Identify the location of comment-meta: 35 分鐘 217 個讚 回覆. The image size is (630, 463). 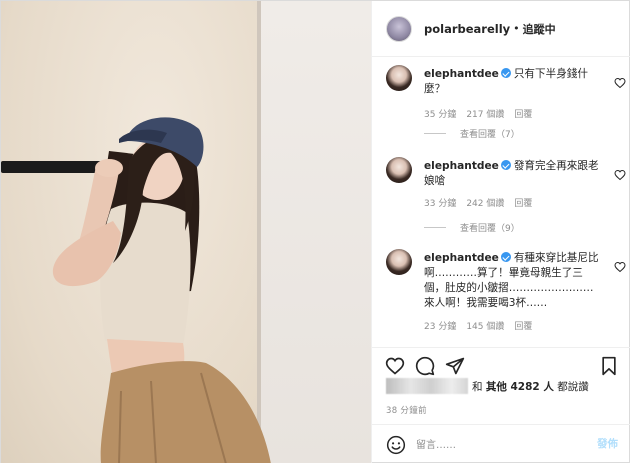
(478, 113).